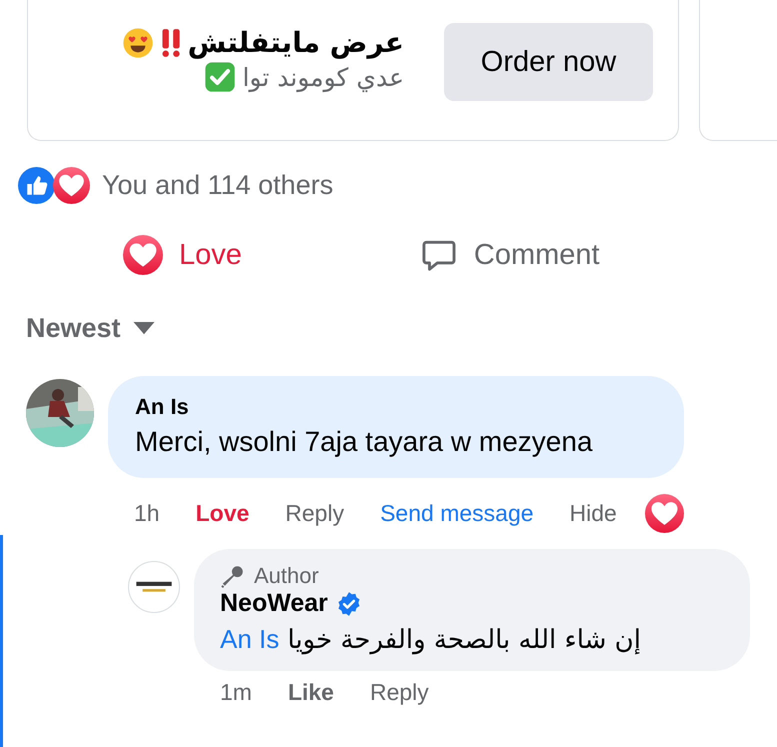 Image resolution: width=777 pixels, height=747 pixels. Describe the element at coordinates (218, 185) in the screenshot. I see `reaction-count: You and 114 others` at that location.